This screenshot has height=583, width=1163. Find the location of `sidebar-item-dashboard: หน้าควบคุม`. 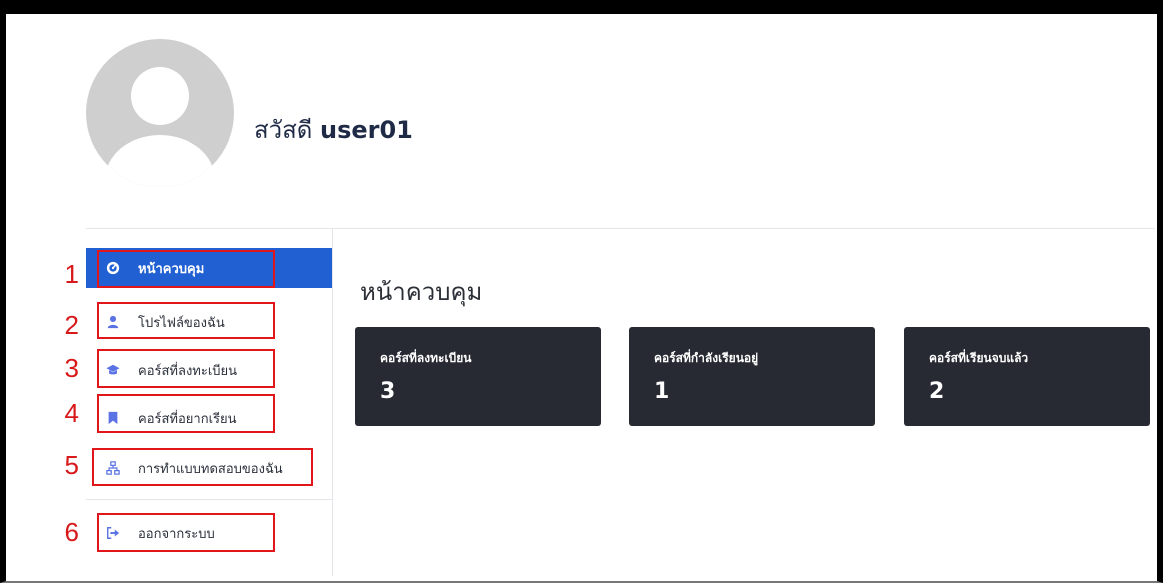

sidebar-item-dashboard: หน้าควบคุม is located at coordinates (209, 268).